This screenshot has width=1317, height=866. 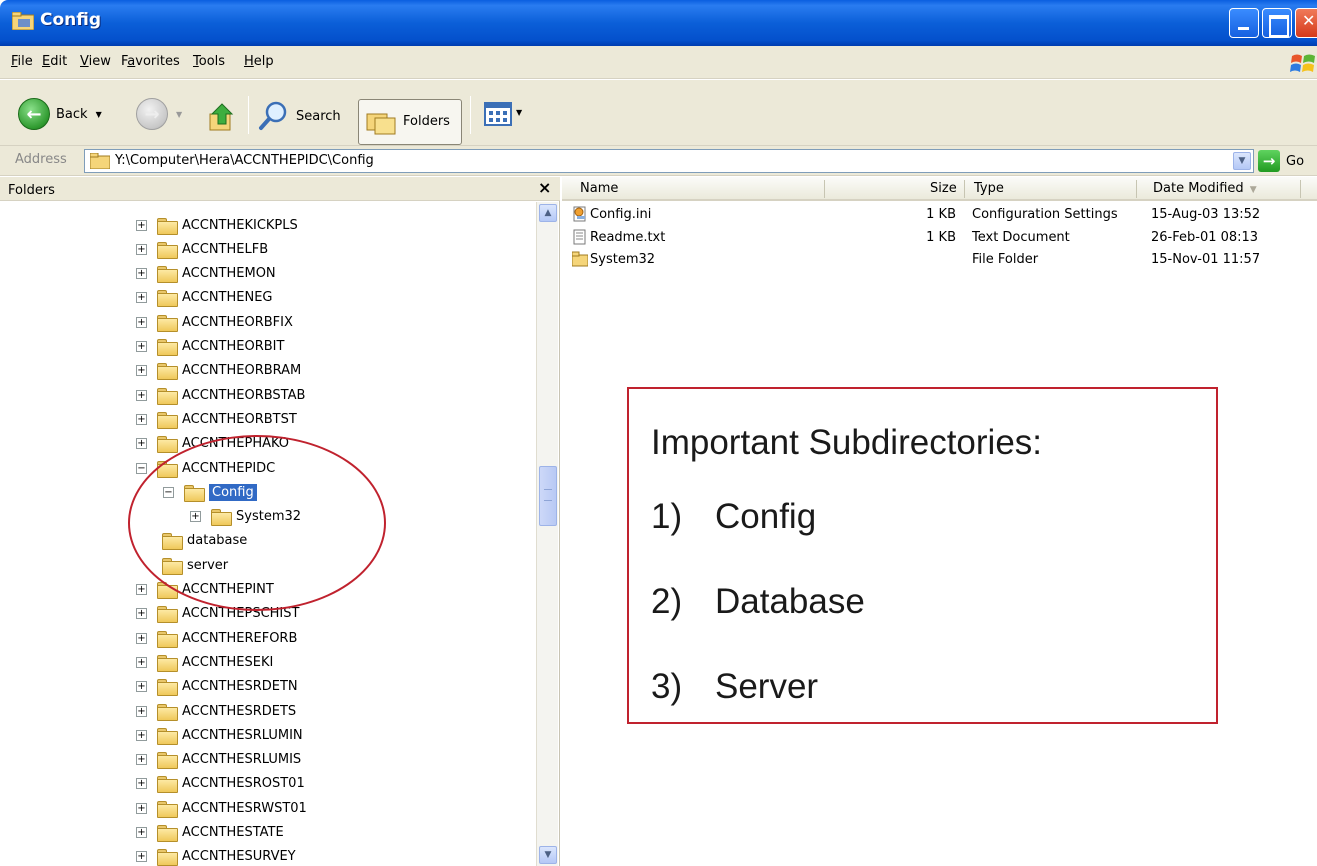 I want to click on sort-descending-icon: ▼, so click(x=1253, y=190).